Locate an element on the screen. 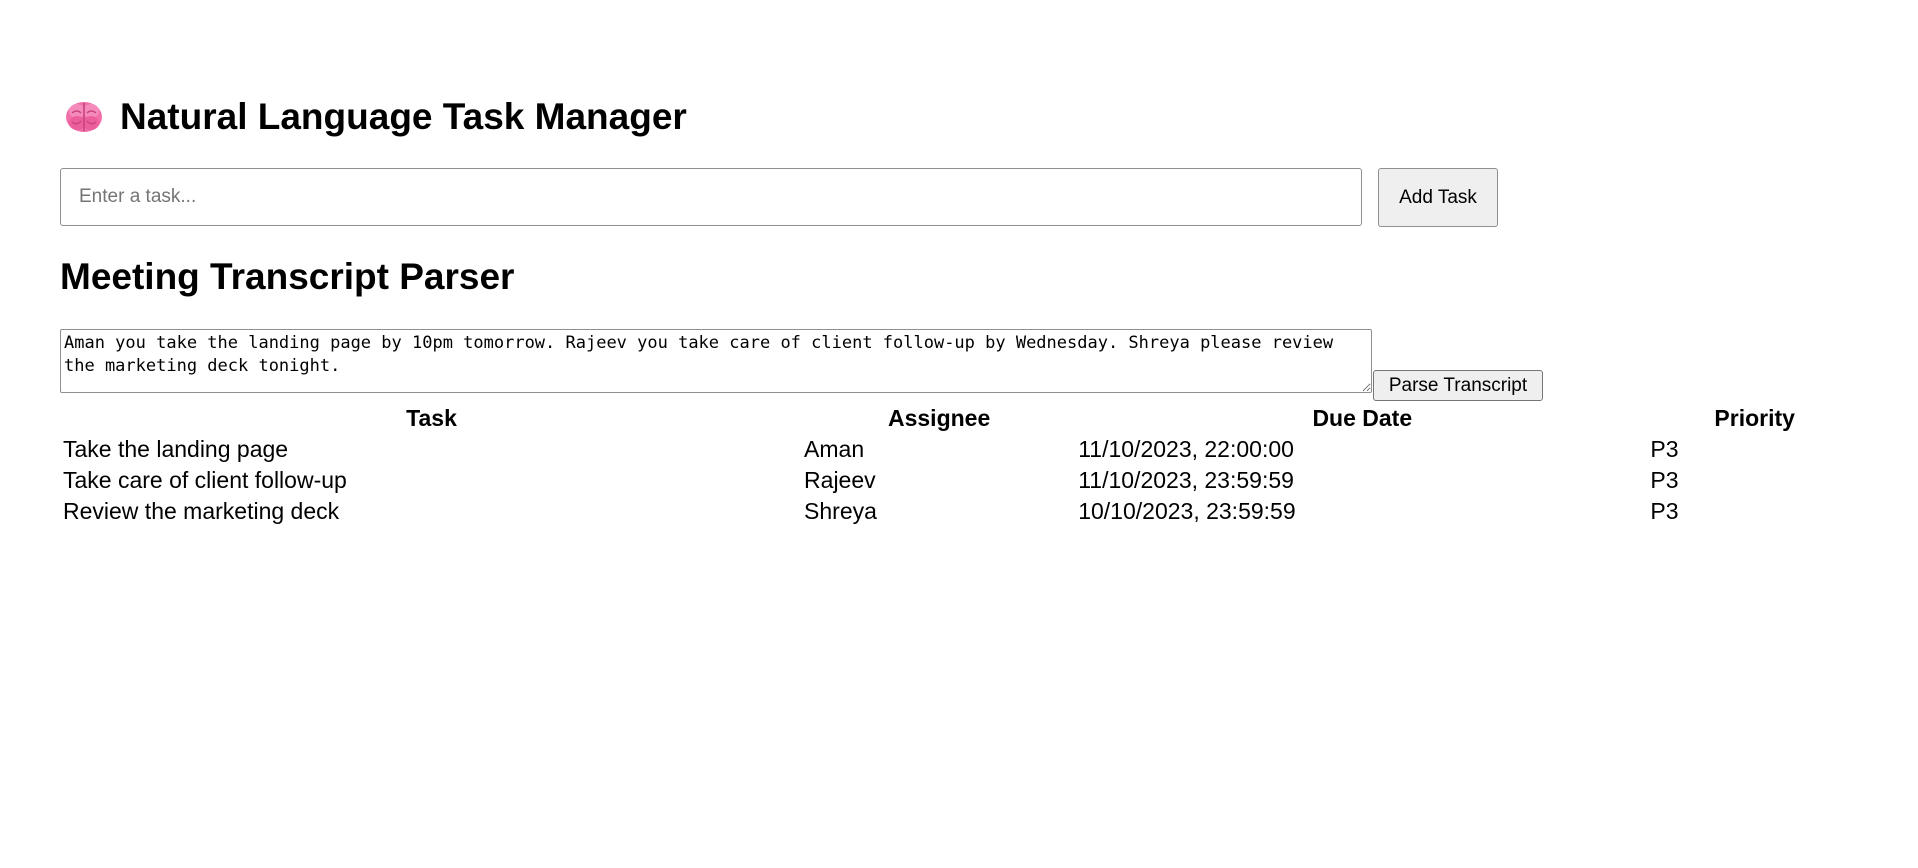 The width and height of the screenshot is (1918, 868). due-date-cell: 10/10/2023, 23:59:59 is located at coordinates (1187, 511).